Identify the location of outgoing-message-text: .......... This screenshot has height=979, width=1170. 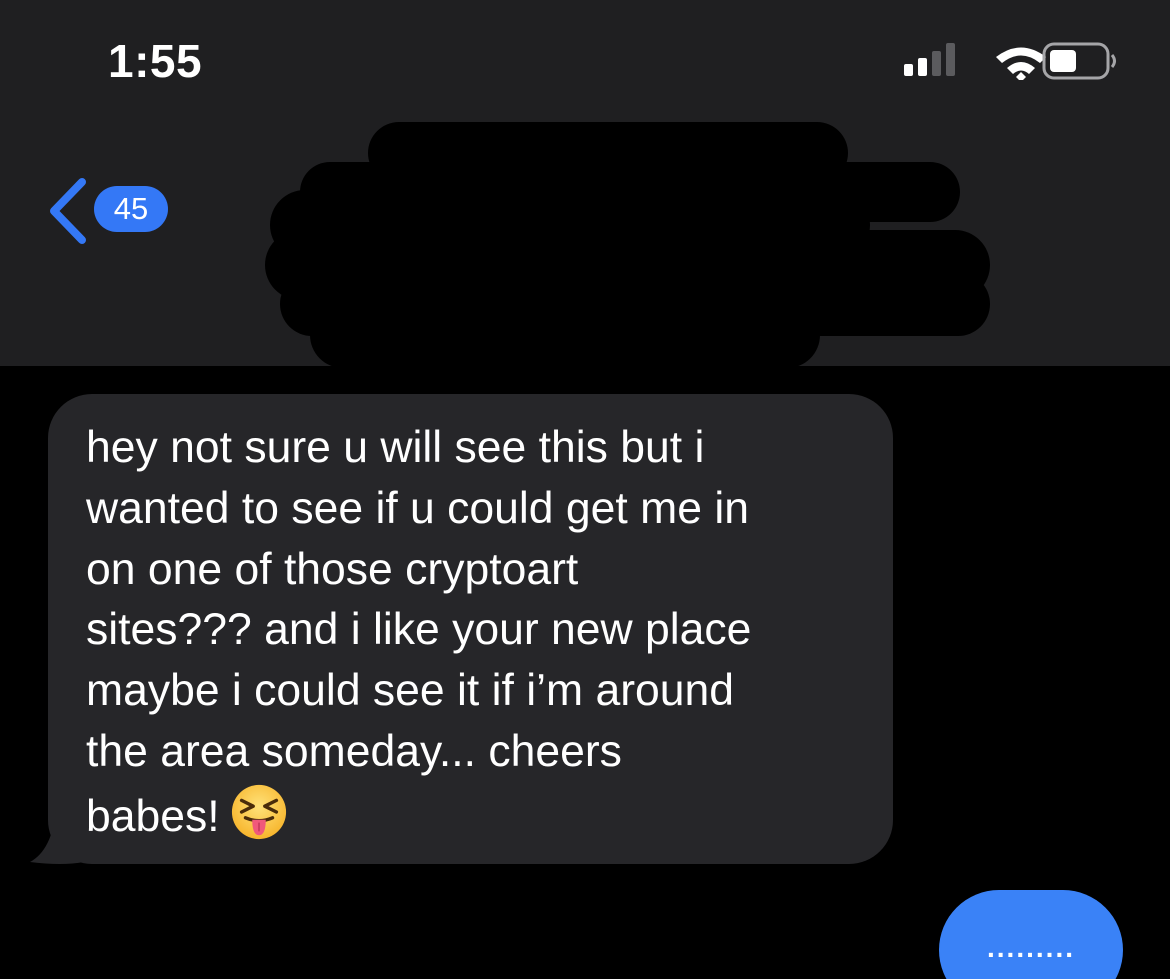
(1030, 947).